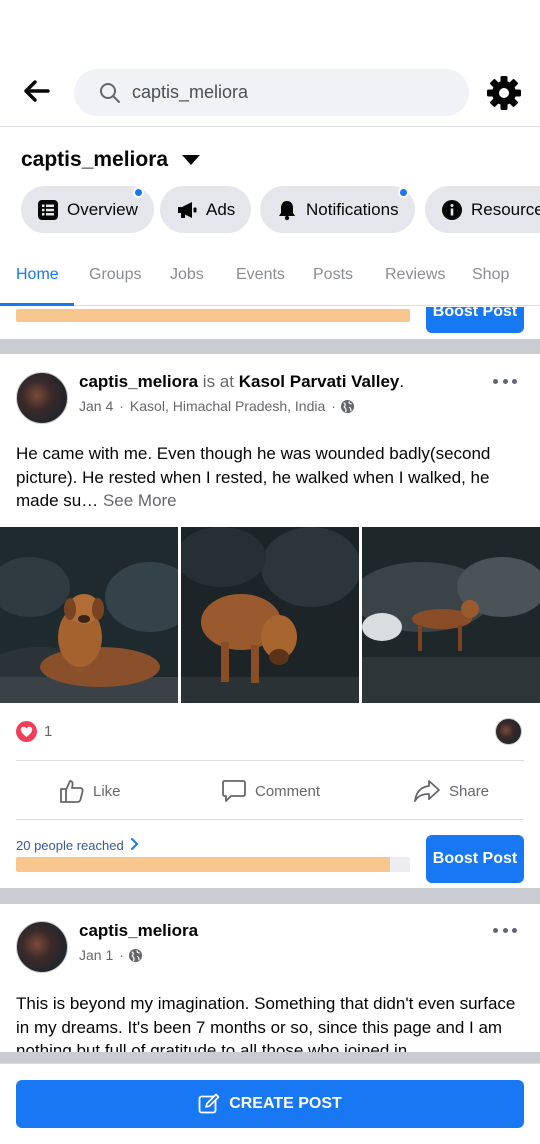  What do you see at coordinates (452, 210) in the screenshot?
I see `info-icon` at bounding box center [452, 210].